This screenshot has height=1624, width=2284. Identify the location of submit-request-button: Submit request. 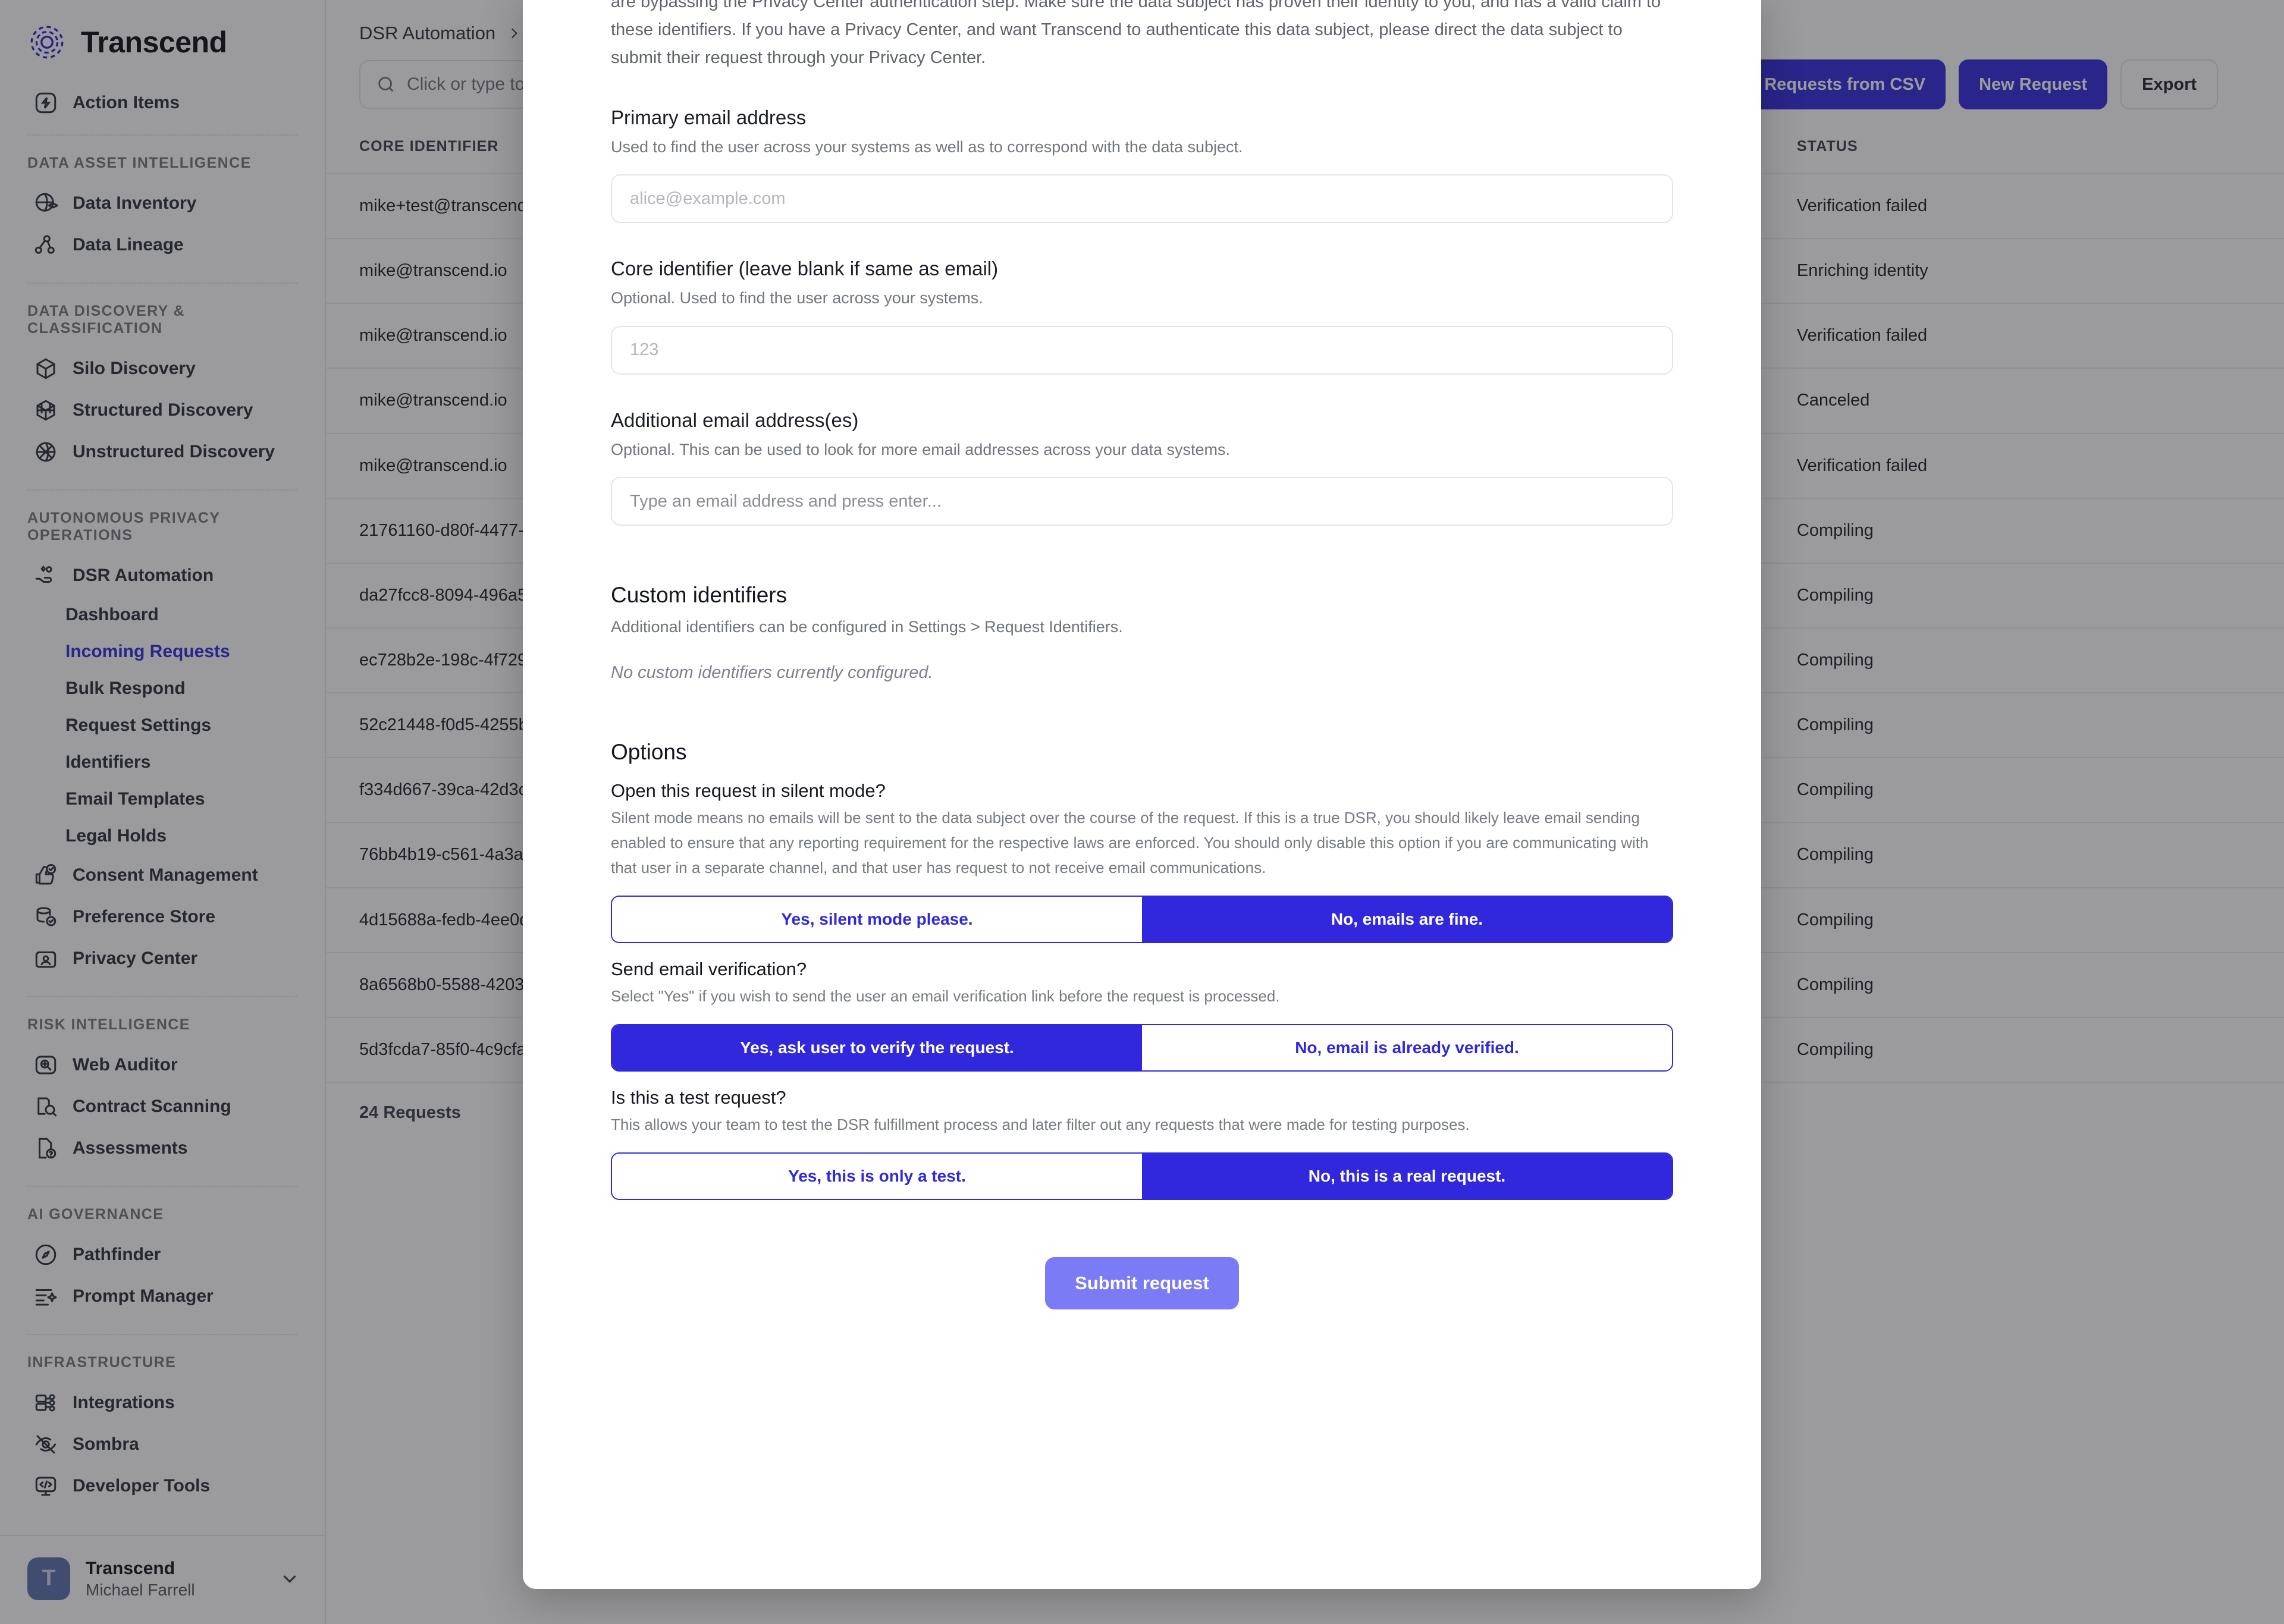
(1142, 1283).